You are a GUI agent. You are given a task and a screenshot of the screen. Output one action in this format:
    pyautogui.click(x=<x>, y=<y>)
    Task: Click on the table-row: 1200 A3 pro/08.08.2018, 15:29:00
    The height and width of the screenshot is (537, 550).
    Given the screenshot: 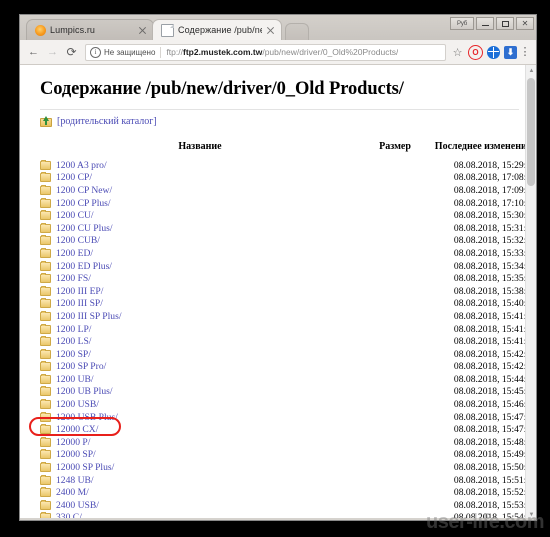 What is the action you would take?
    pyautogui.click(x=282, y=165)
    